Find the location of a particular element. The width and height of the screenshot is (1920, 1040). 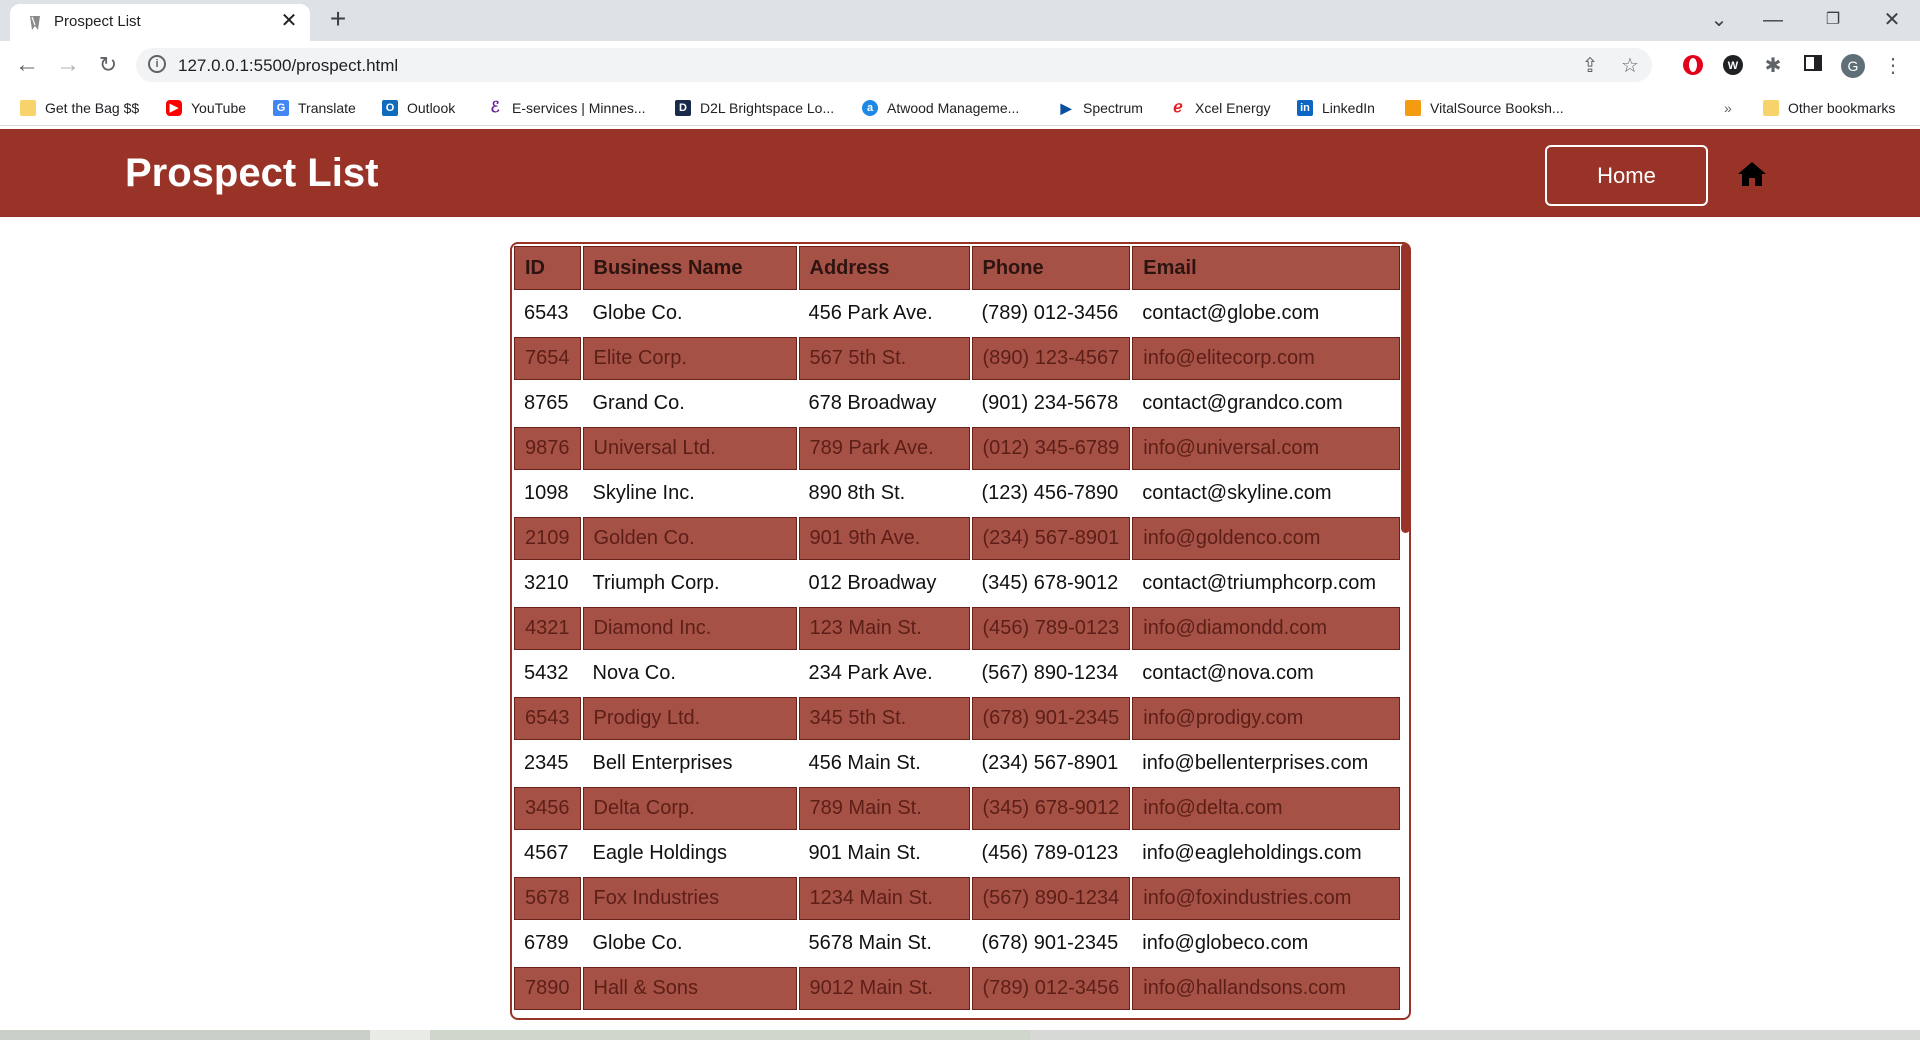

spectrum-icon: ▶ is located at coordinates (1066, 108).